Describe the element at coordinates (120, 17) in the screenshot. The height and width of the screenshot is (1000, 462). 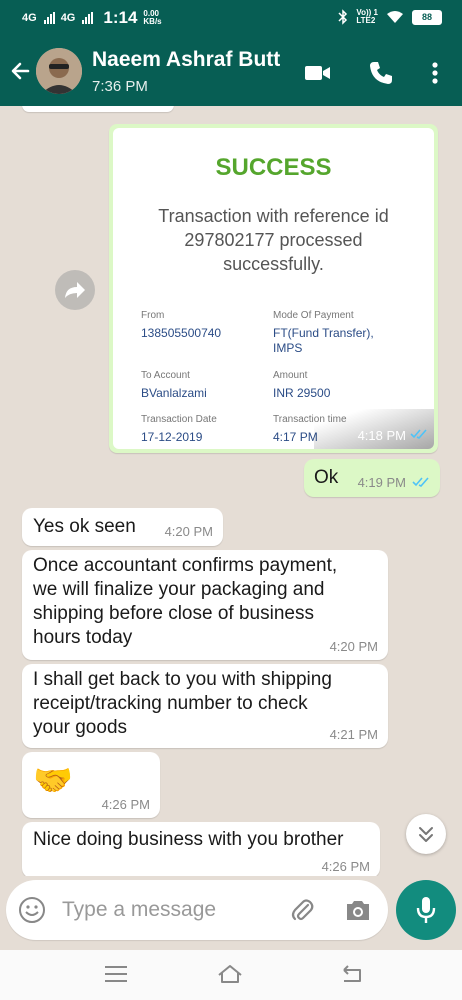
I see `clock: 1:14` at that location.